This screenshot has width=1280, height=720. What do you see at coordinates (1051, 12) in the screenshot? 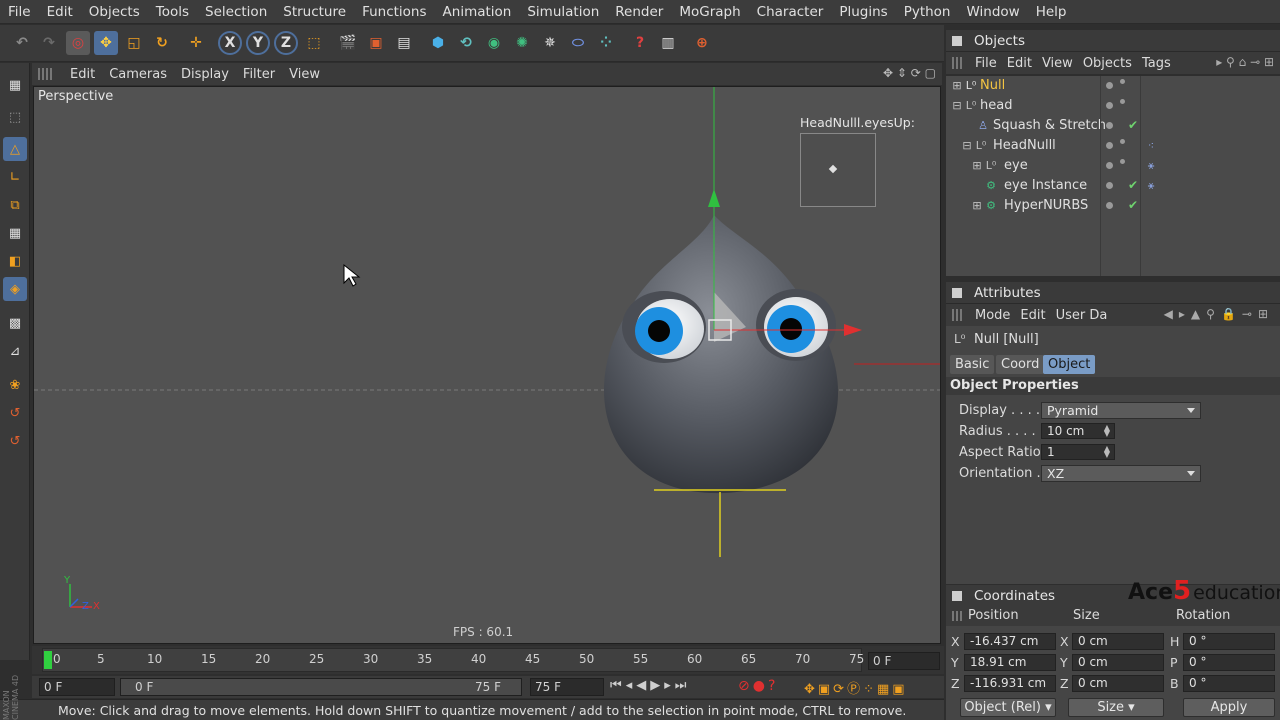
I see `menu-help: Help` at bounding box center [1051, 12].